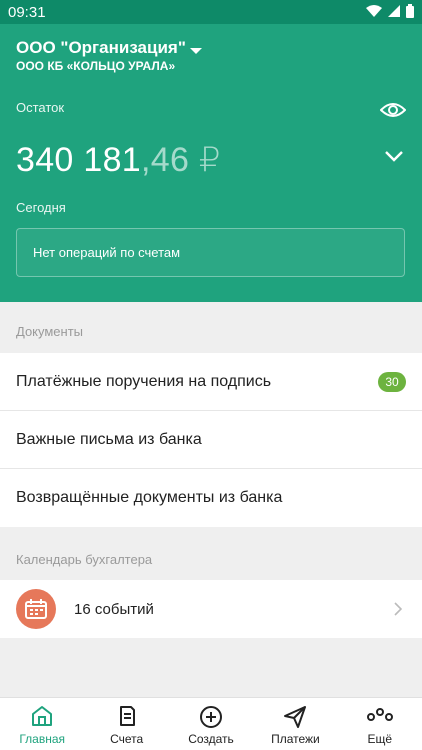  What do you see at coordinates (41, 207) in the screenshot?
I see `today-label: Сегодня` at bounding box center [41, 207].